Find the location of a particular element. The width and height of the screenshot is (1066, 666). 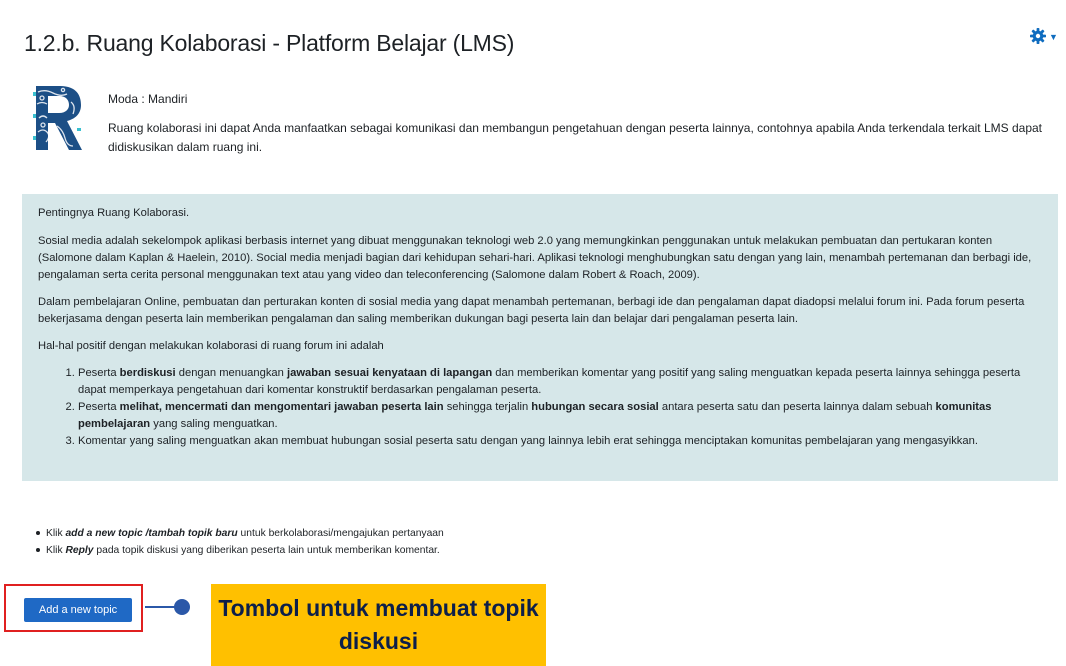

annotation-callout: Tombol untuk membuat topik diskusi is located at coordinates (378, 625).